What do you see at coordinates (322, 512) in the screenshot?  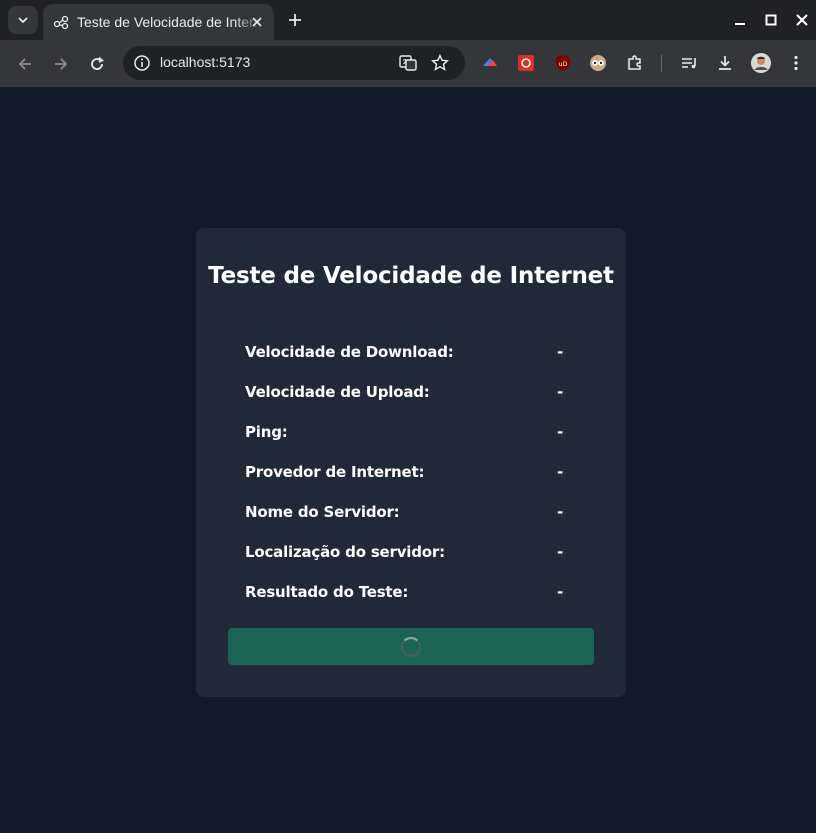 I see `server-name-label: Nome do Servidor:` at bounding box center [322, 512].